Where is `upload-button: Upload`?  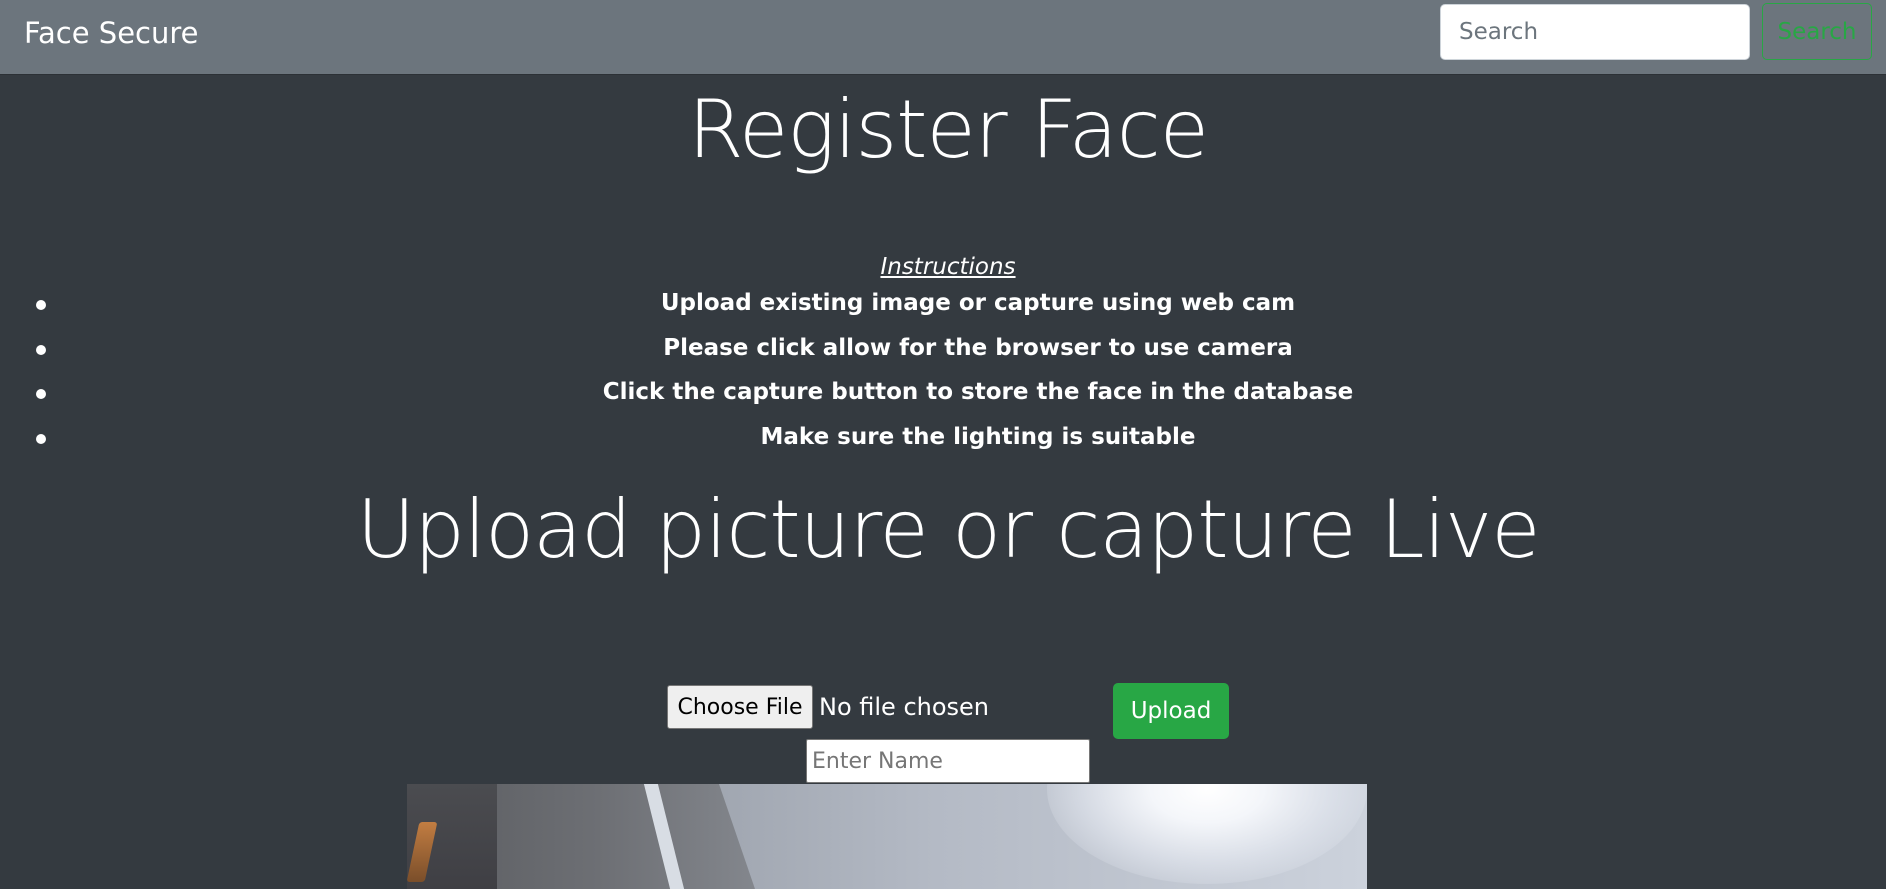
upload-button: Upload is located at coordinates (1171, 711).